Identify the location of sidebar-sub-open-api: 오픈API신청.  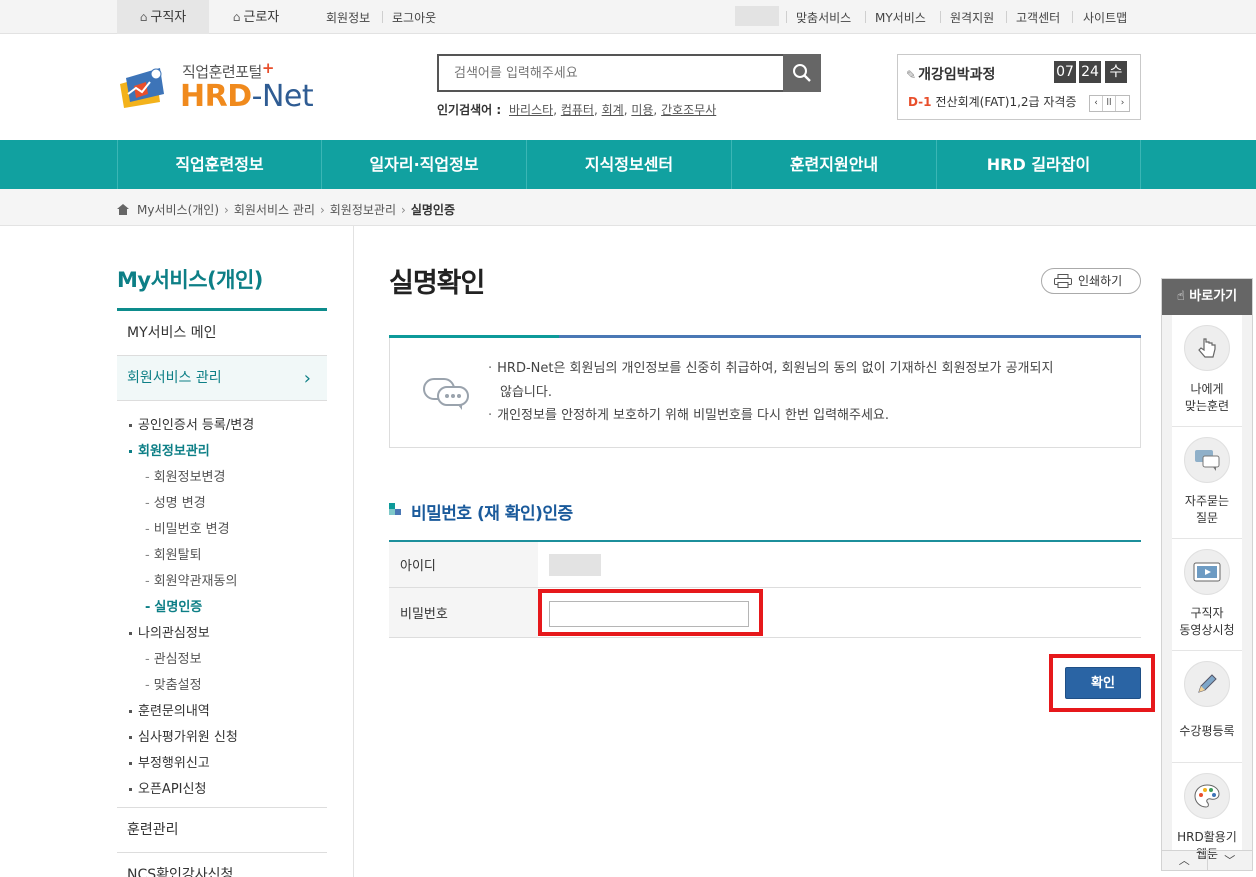
(167, 787).